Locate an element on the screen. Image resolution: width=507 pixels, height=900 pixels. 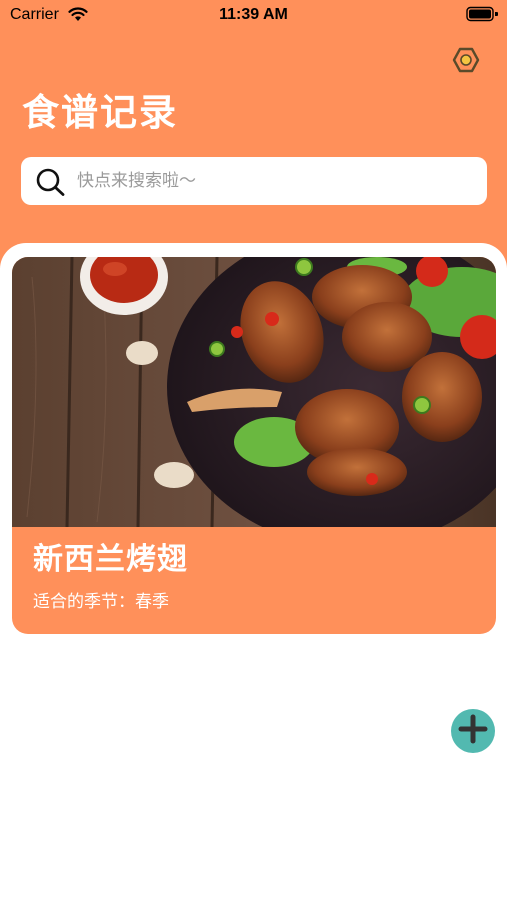
plus-icon is located at coordinates (473, 731).